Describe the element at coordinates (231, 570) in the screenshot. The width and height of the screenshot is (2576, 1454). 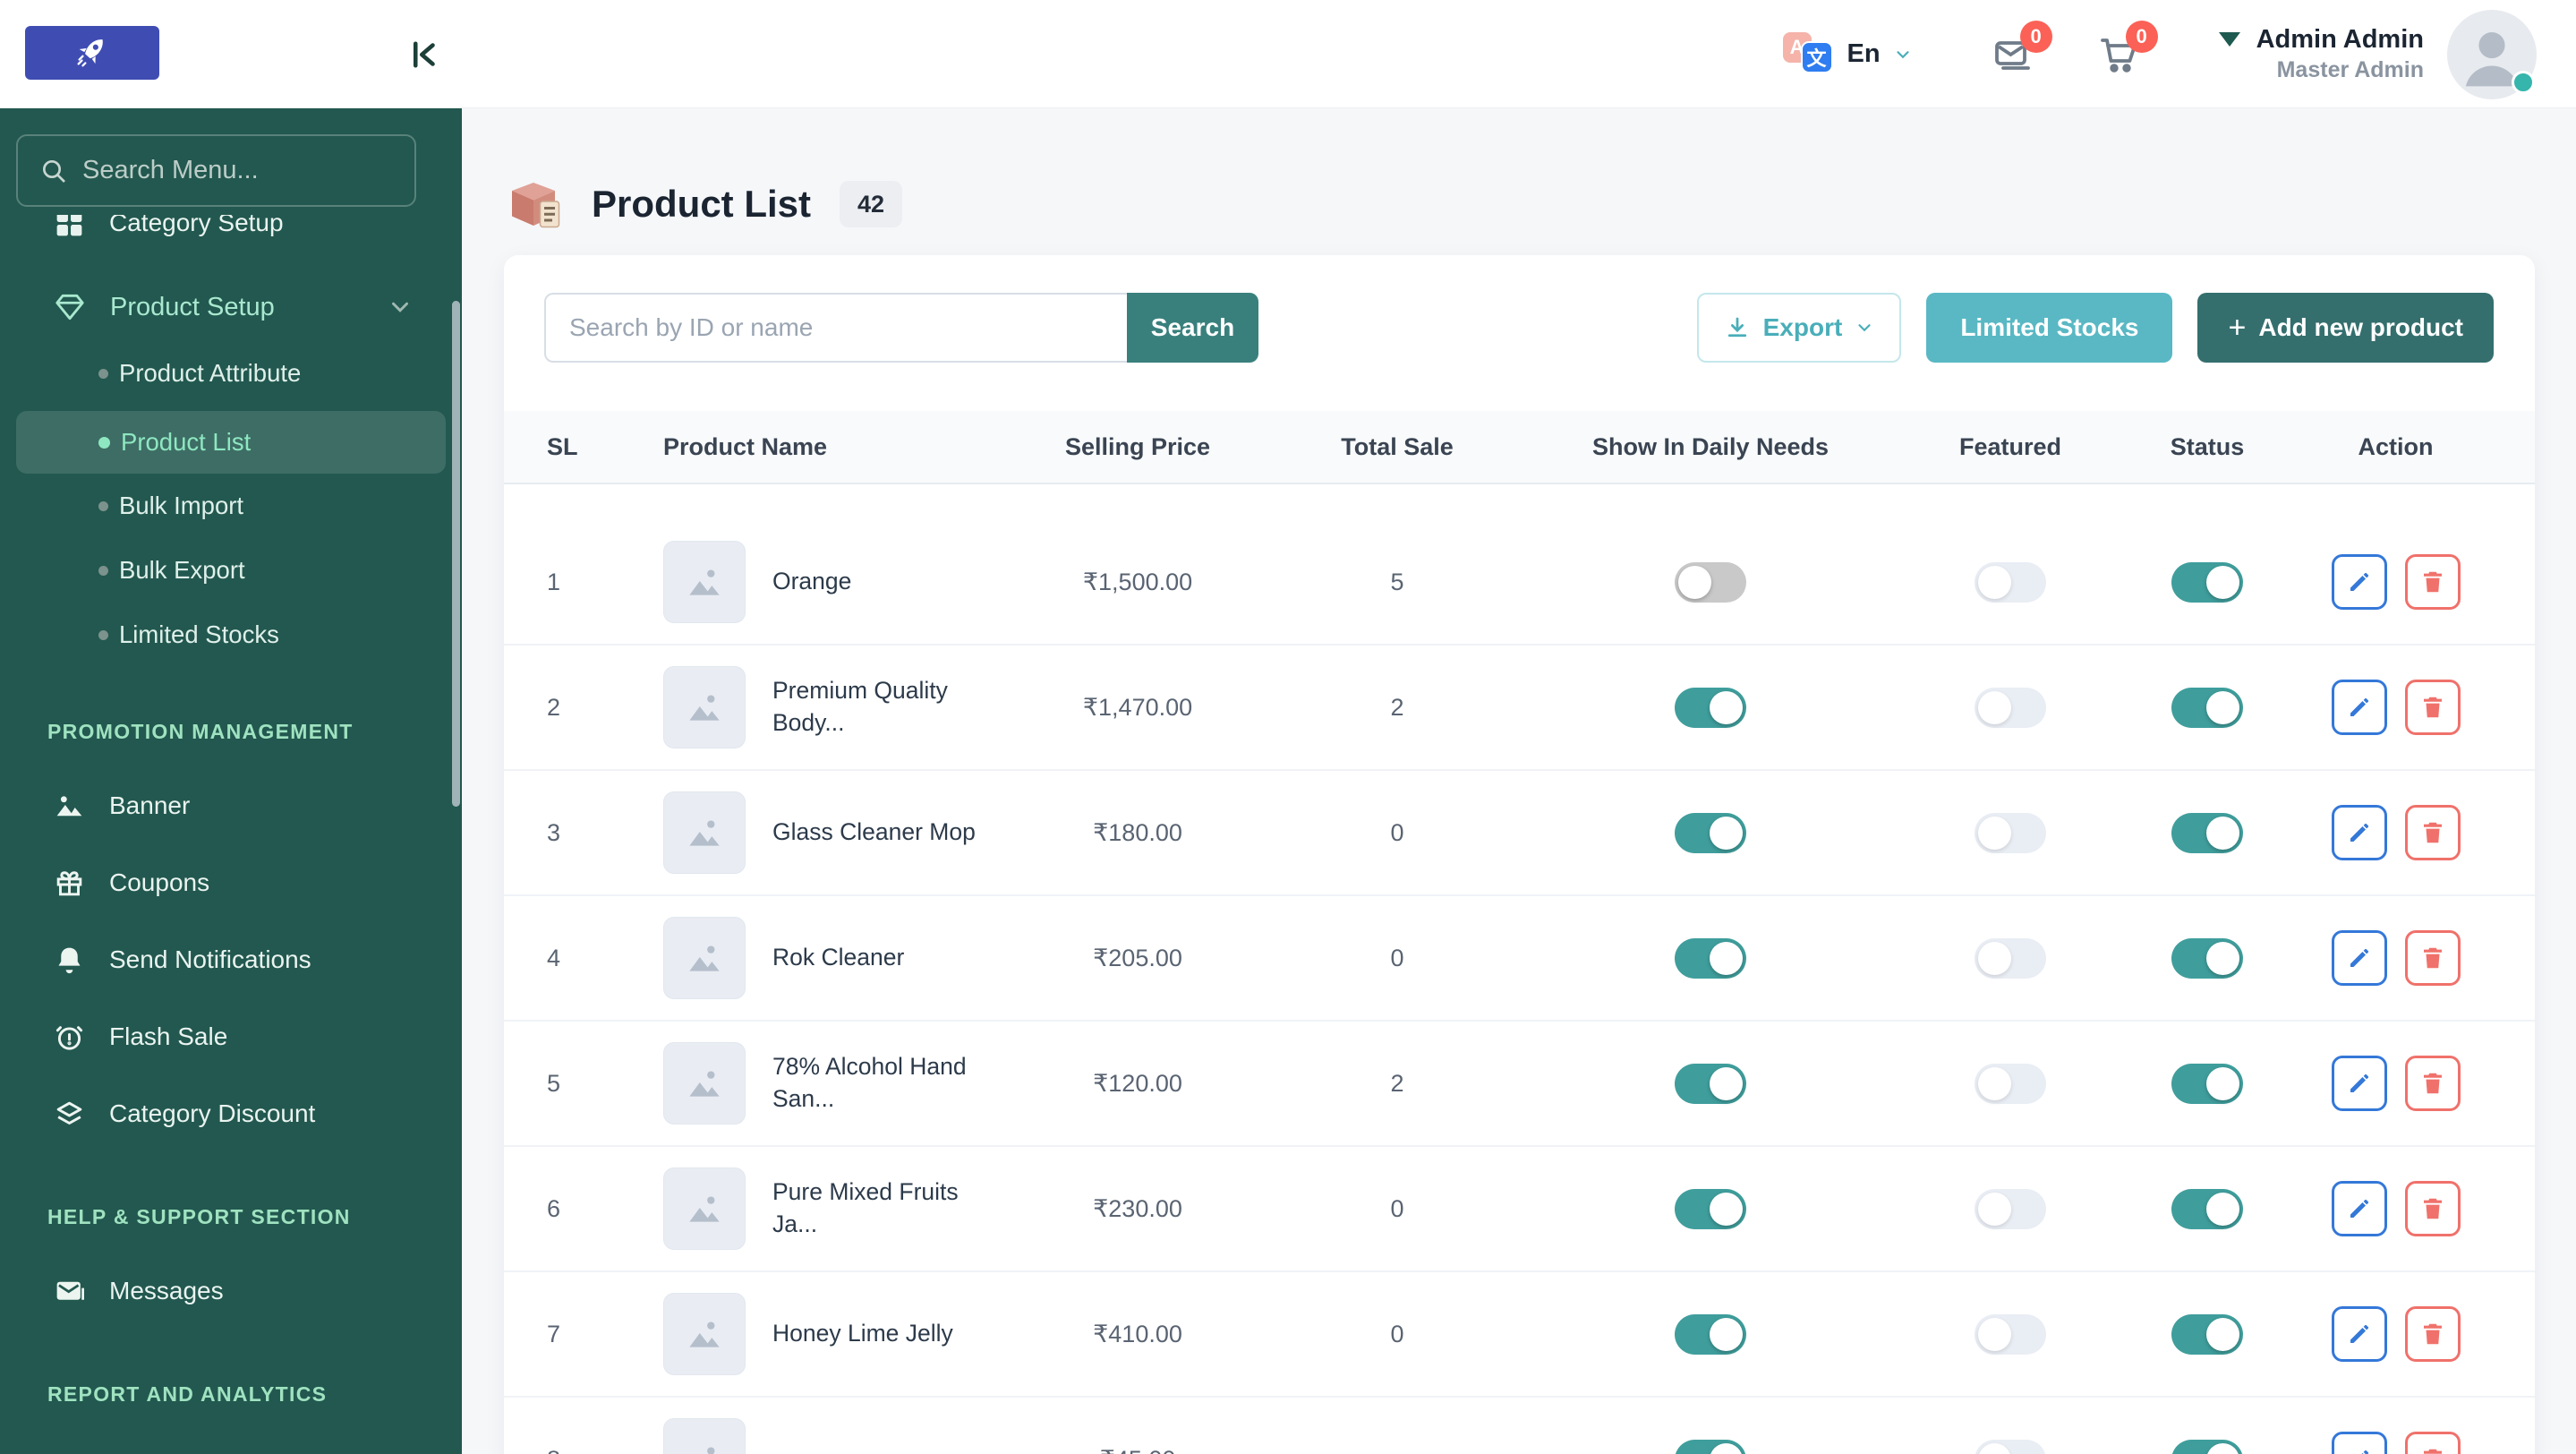
I see `sidebar-item-bulk-export: Bulk Export` at that location.